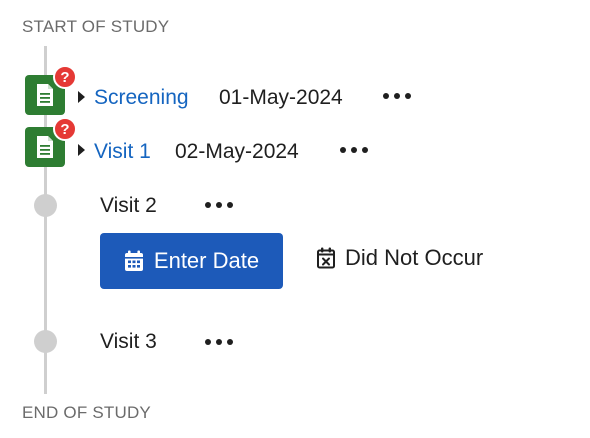  I want to click on more-options-screening, so click(397, 96).